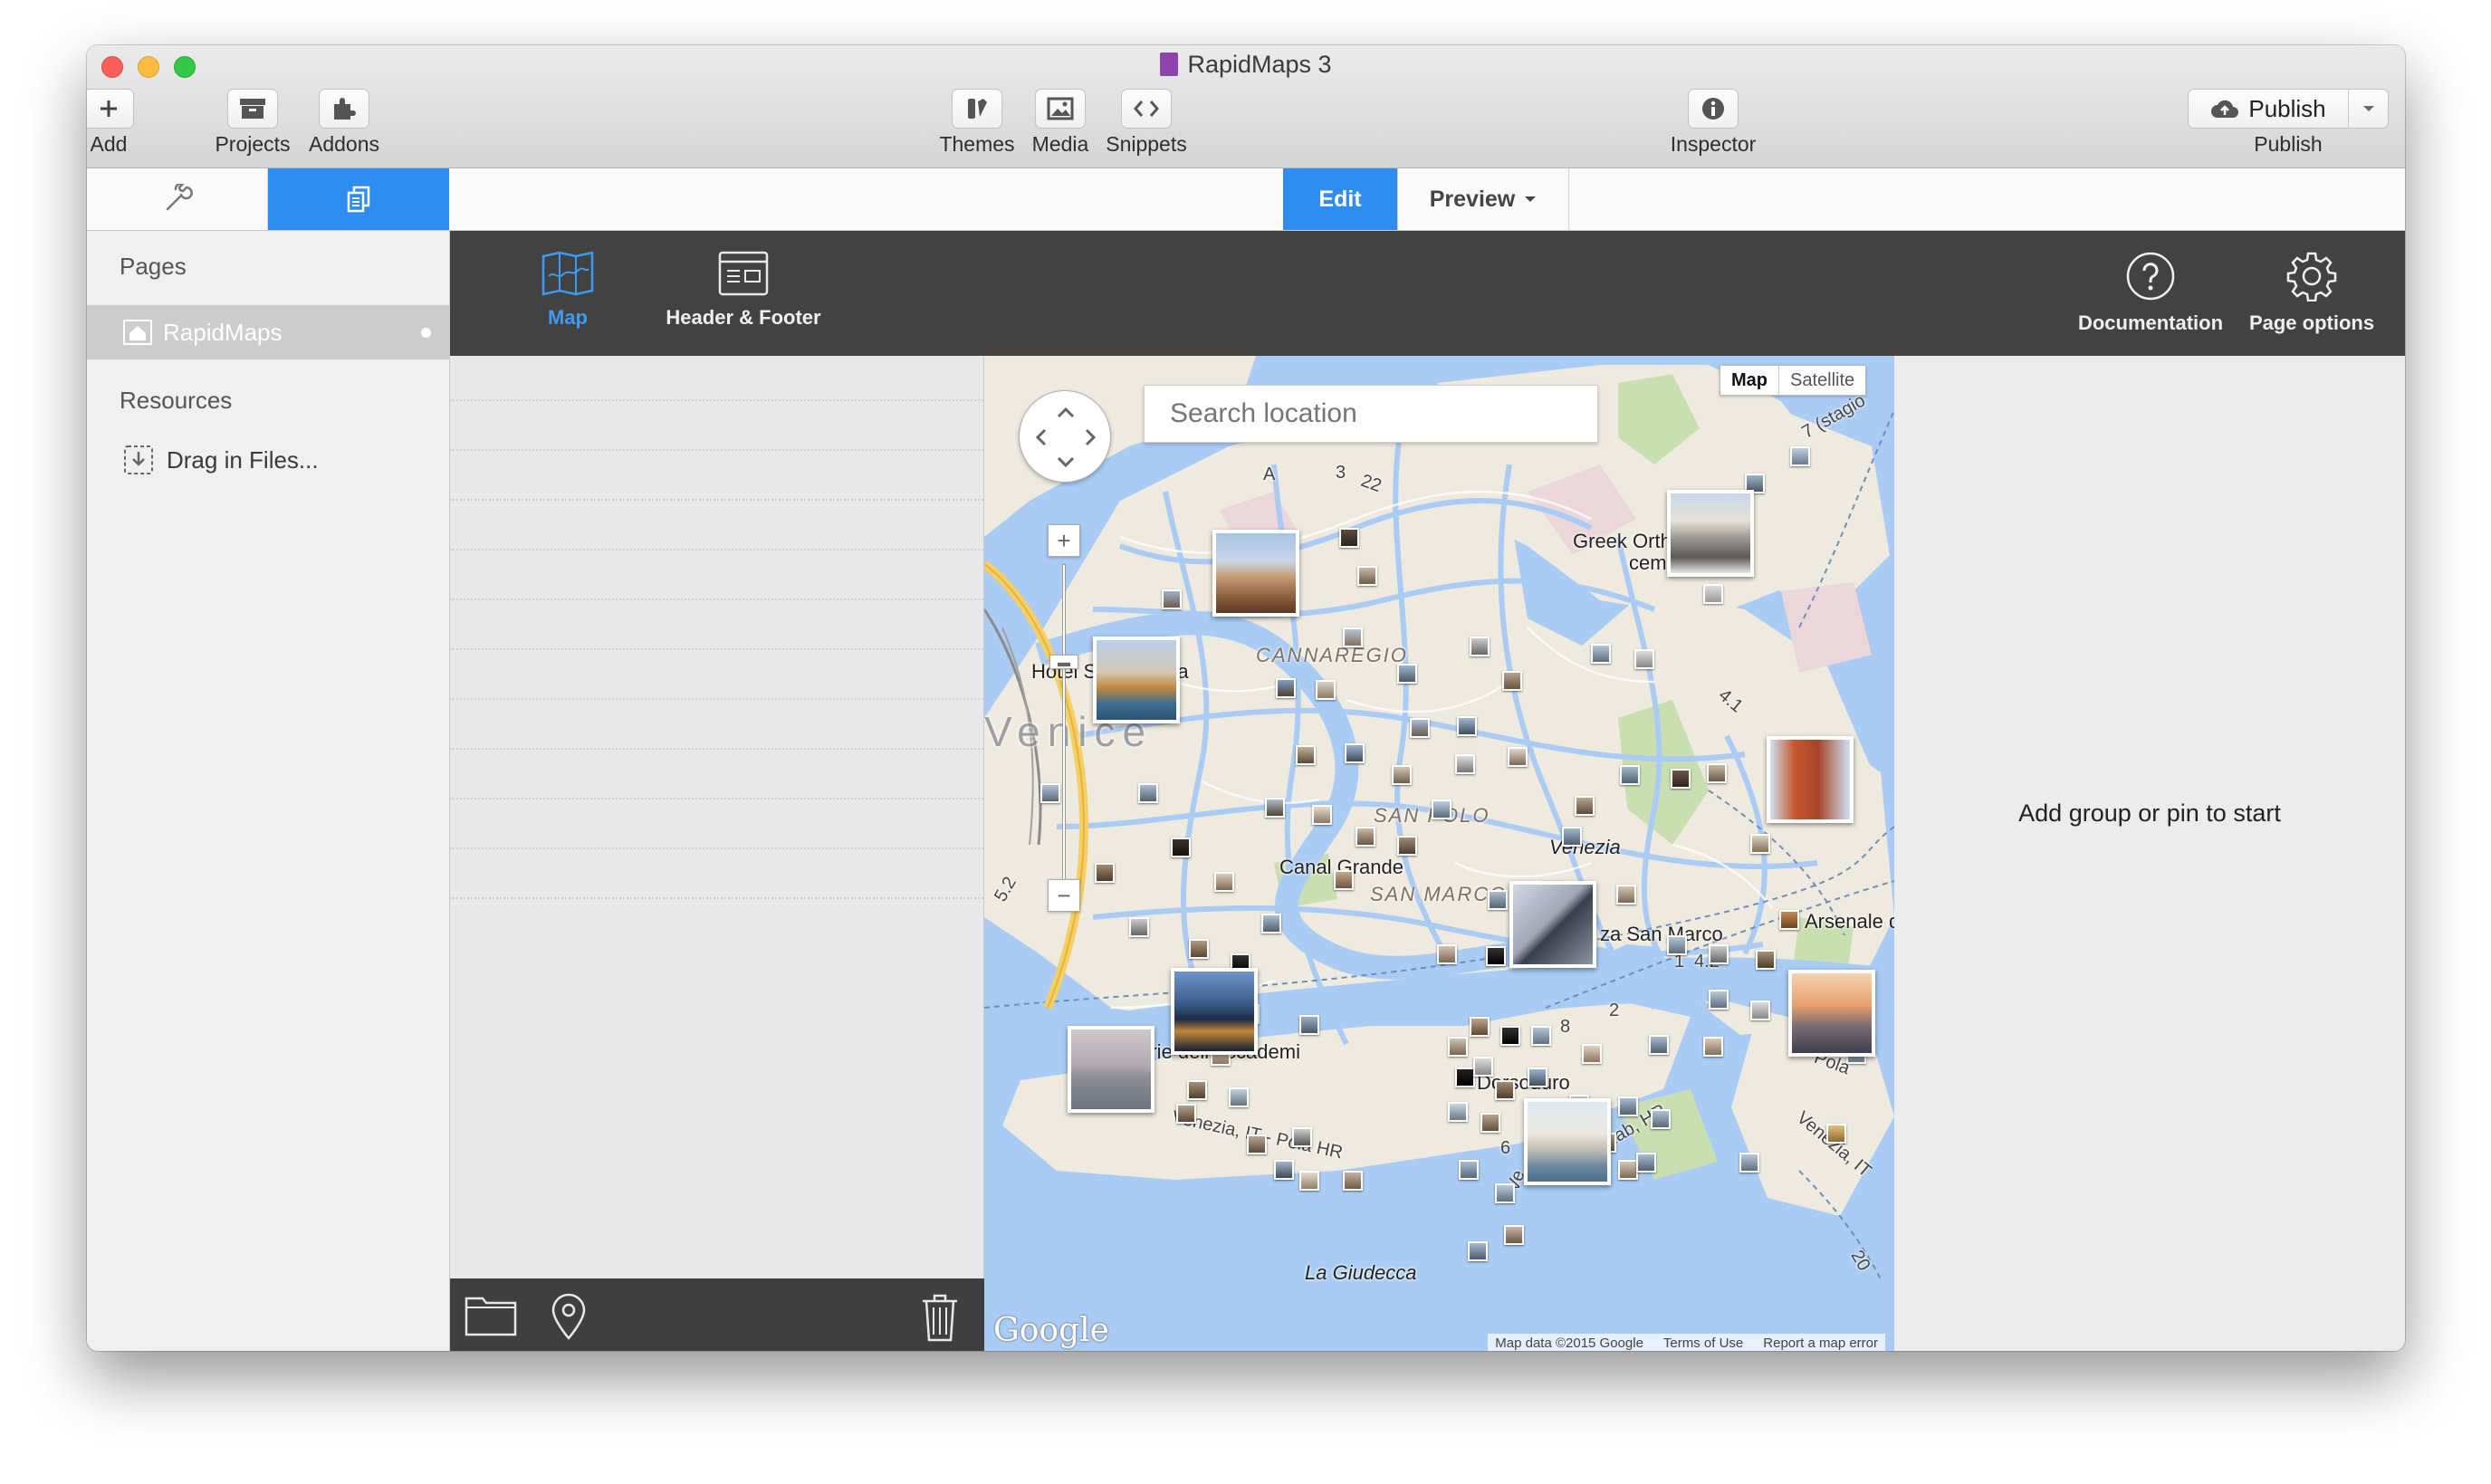 The width and height of the screenshot is (2491, 1484). What do you see at coordinates (1064, 540) in the screenshot?
I see `zoom-in-button: +` at bounding box center [1064, 540].